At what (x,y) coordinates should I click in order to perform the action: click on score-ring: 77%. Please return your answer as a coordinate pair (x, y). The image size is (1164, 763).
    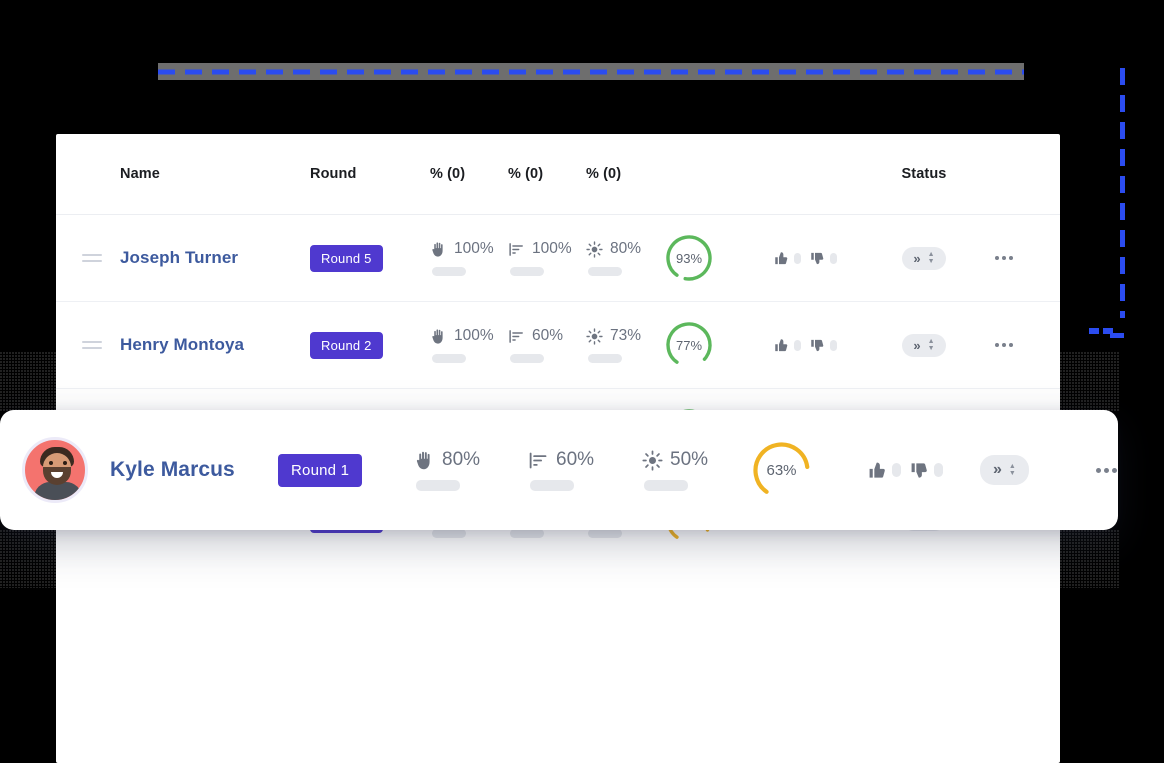
    Looking at the image, I should click on (689, 345).